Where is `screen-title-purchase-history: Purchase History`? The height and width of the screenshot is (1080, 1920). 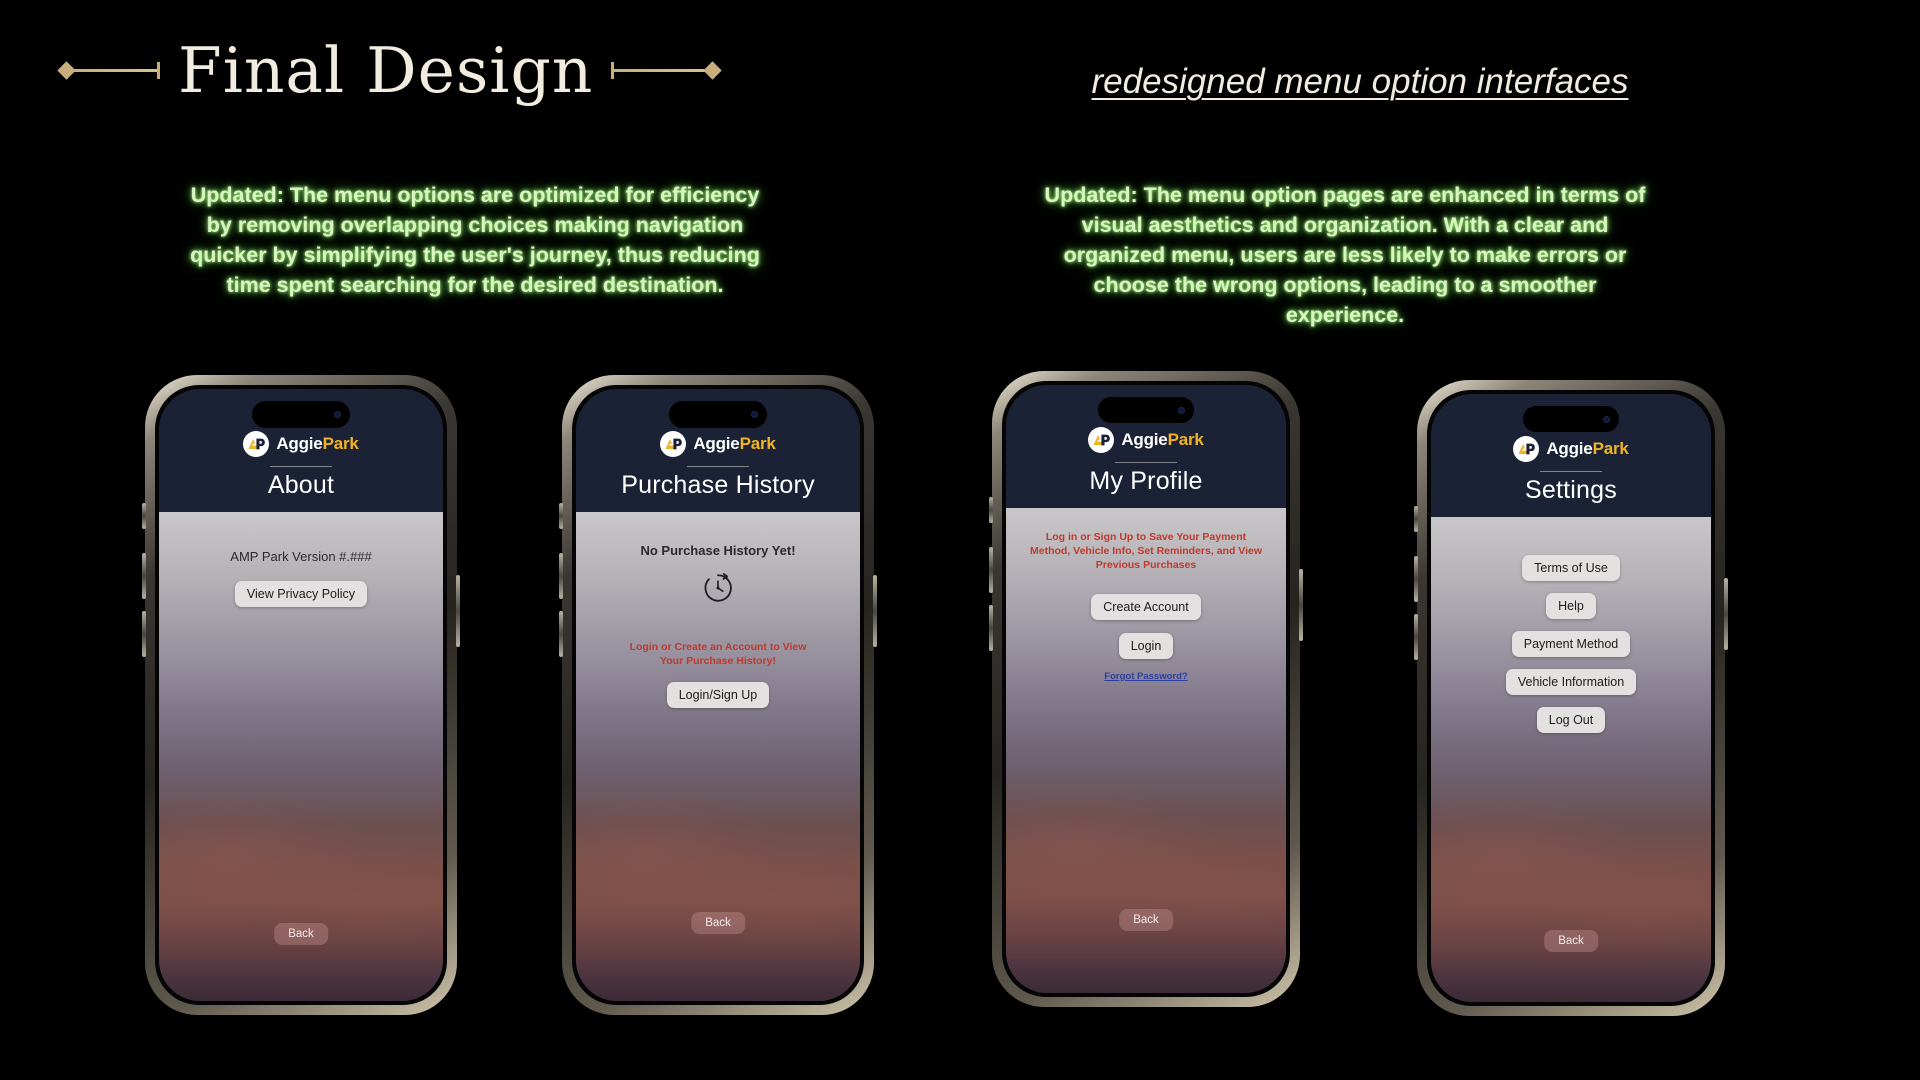
screen-title-purchase-history: Purchase History is located at coordinates (718, 485).